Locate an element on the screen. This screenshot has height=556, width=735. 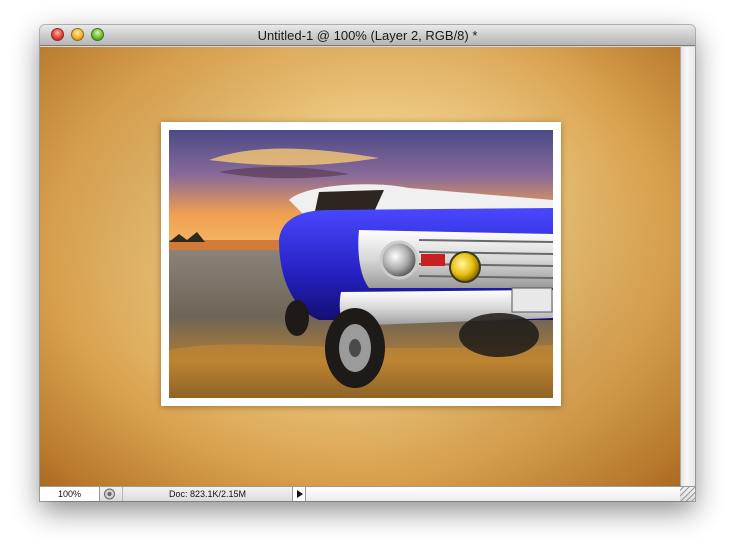
zoom-level-field: 100% is located at coordinates (70, 494).